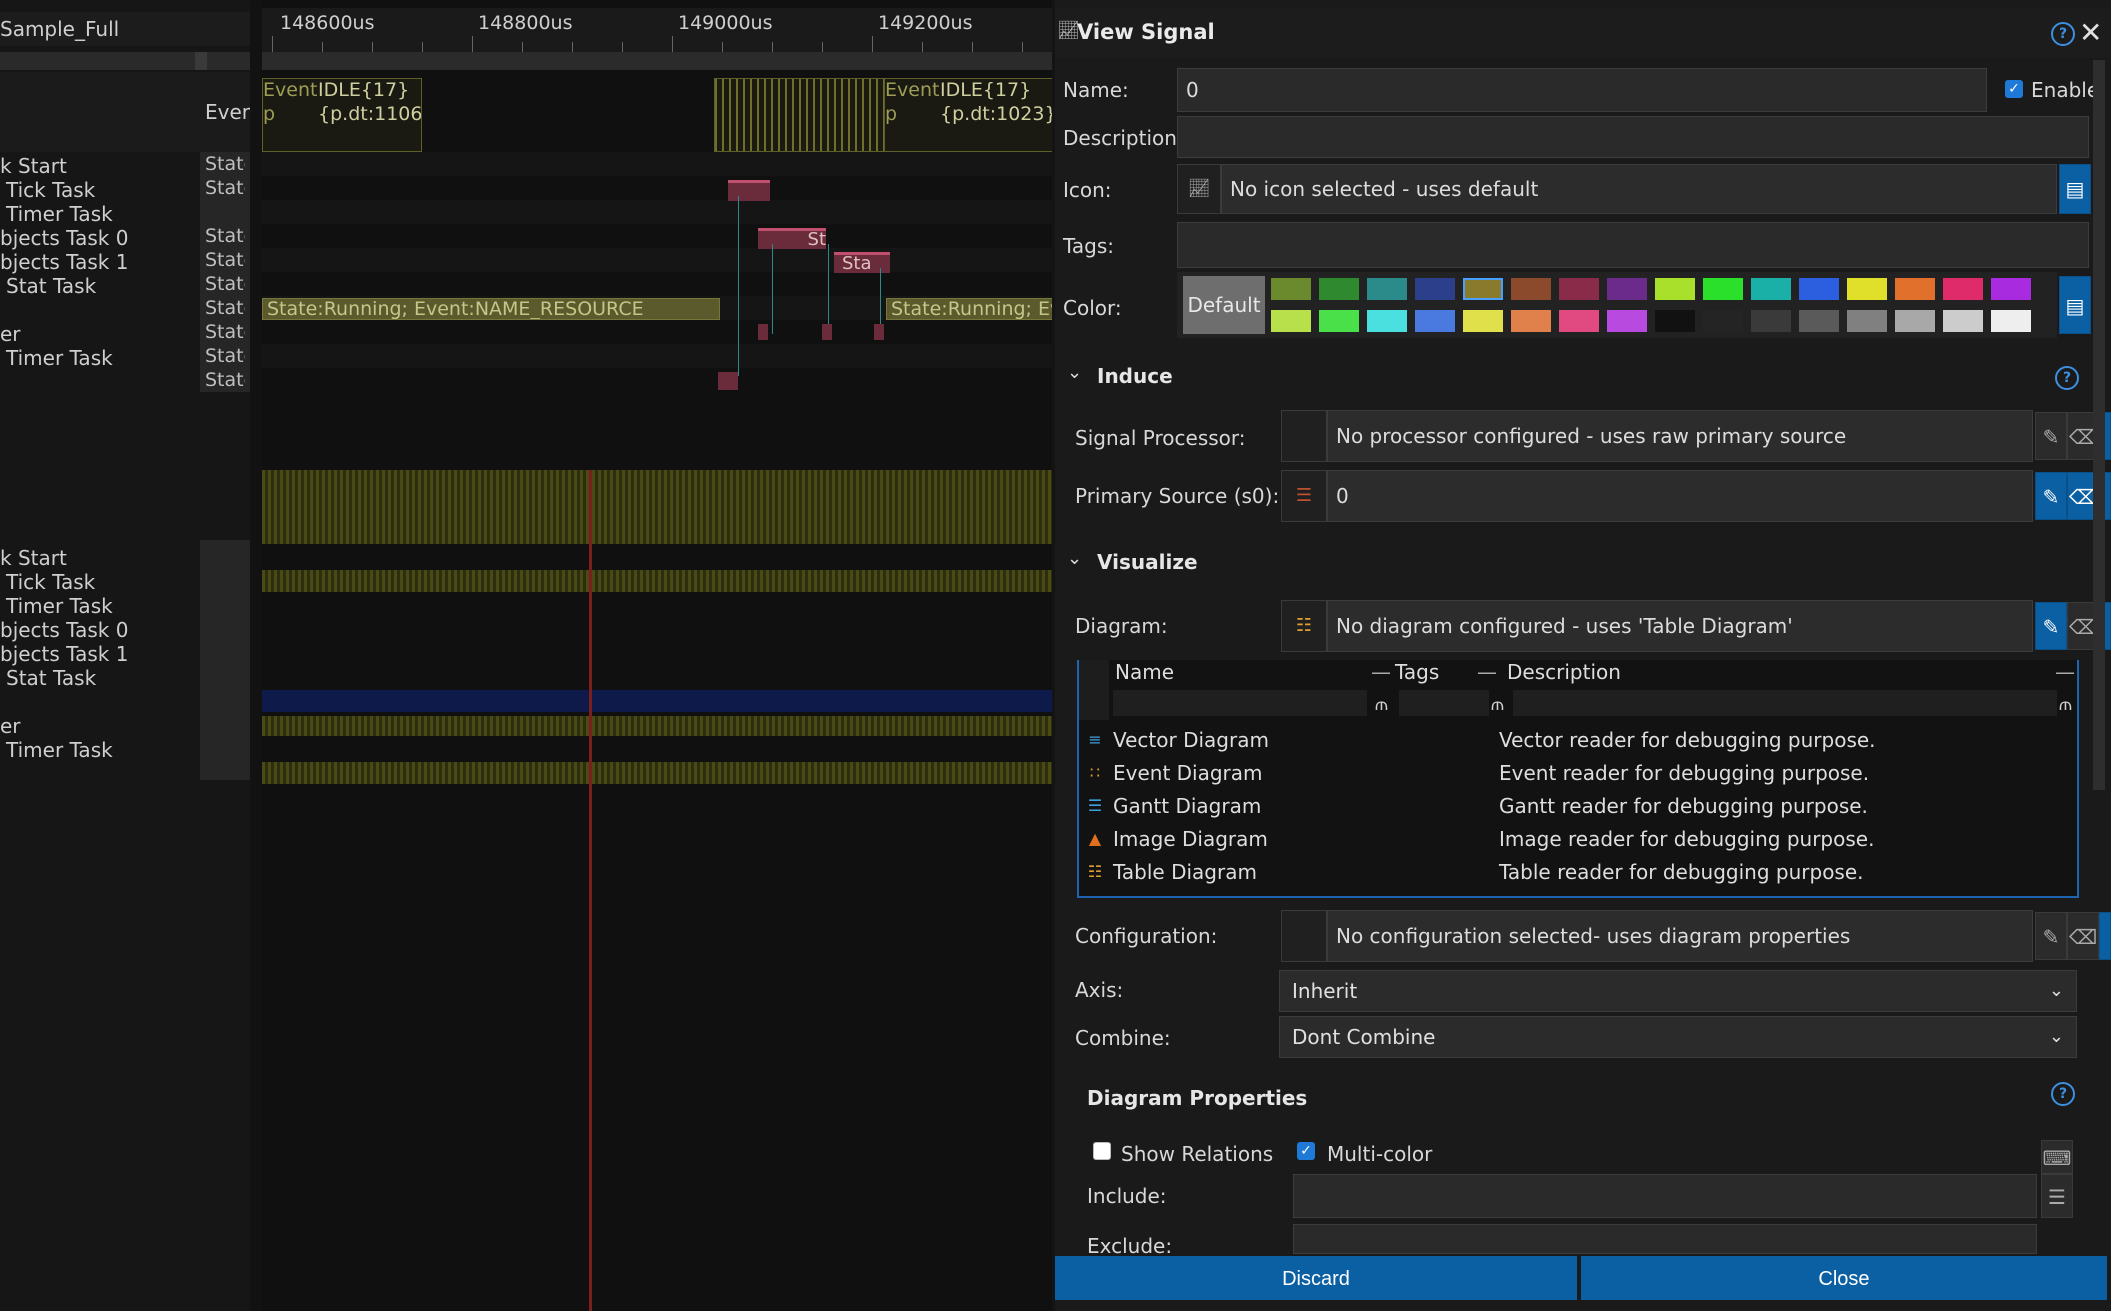 This screenshot has height=1311, width=2111. Describe the element at coordinates (968, 115) in the screenshot. I see `event-box: Event p IDLE{17} {p.dt:1023}` at that location.